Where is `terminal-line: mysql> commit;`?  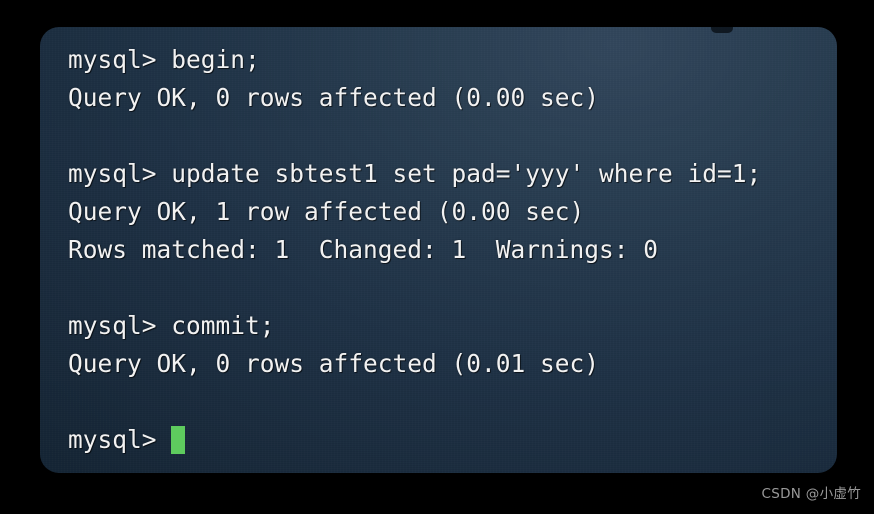 terminal-line: mysql> commit; is located at coordinates (171, 325).